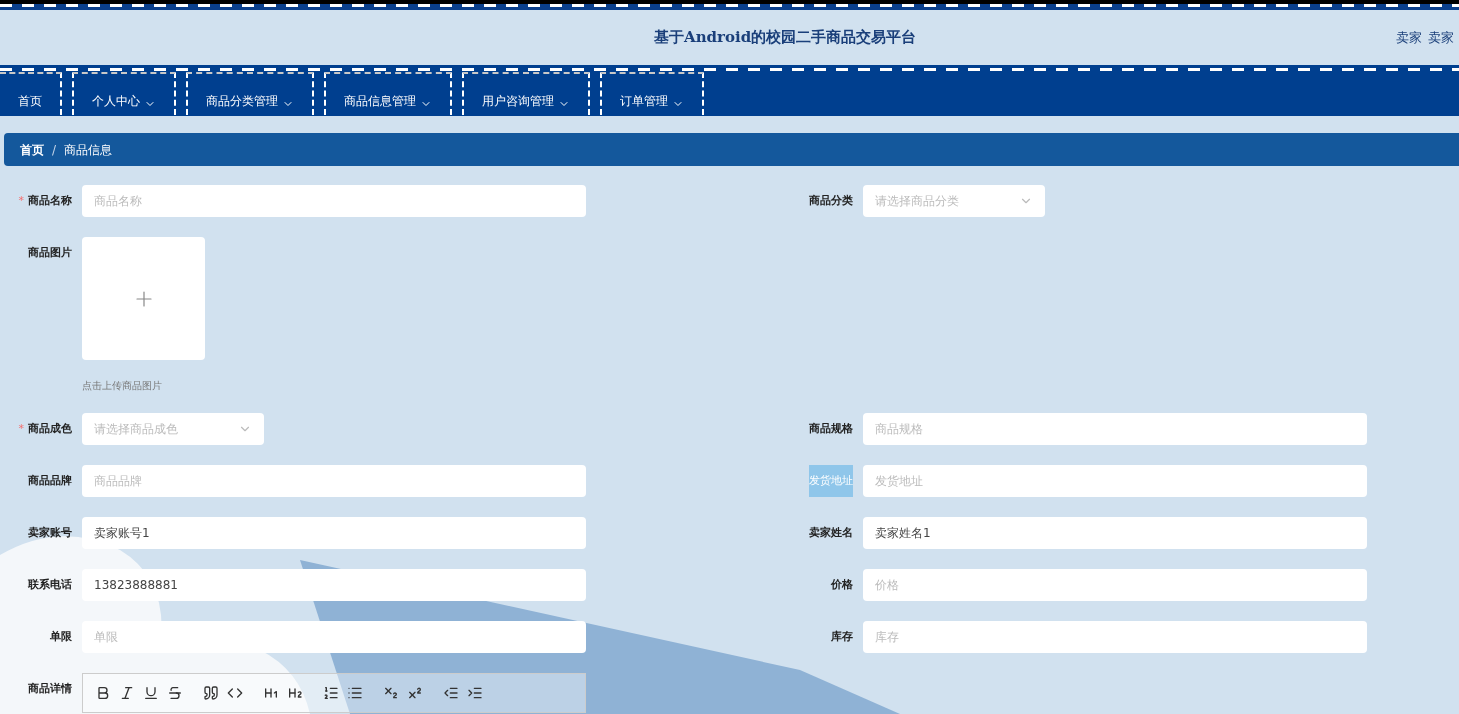 This screenshot has height=714, width=1459. Describe the element at coordinates (334, 481) in the screenshot. I see `input-field: 商品品牌` at that location.